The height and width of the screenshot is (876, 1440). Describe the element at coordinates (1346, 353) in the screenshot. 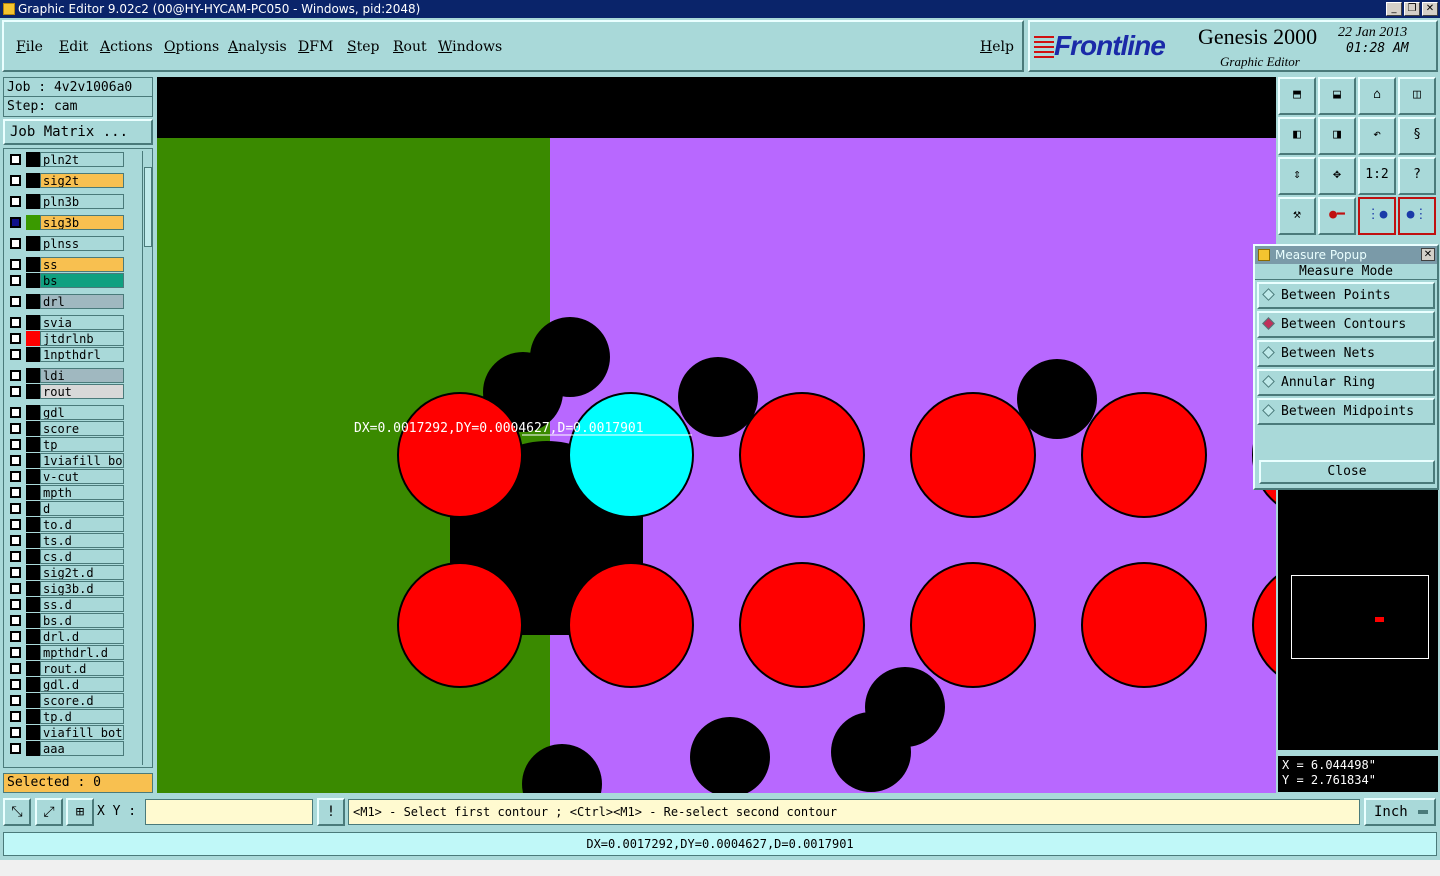

I see `measure-option: Between Nets` at that location.